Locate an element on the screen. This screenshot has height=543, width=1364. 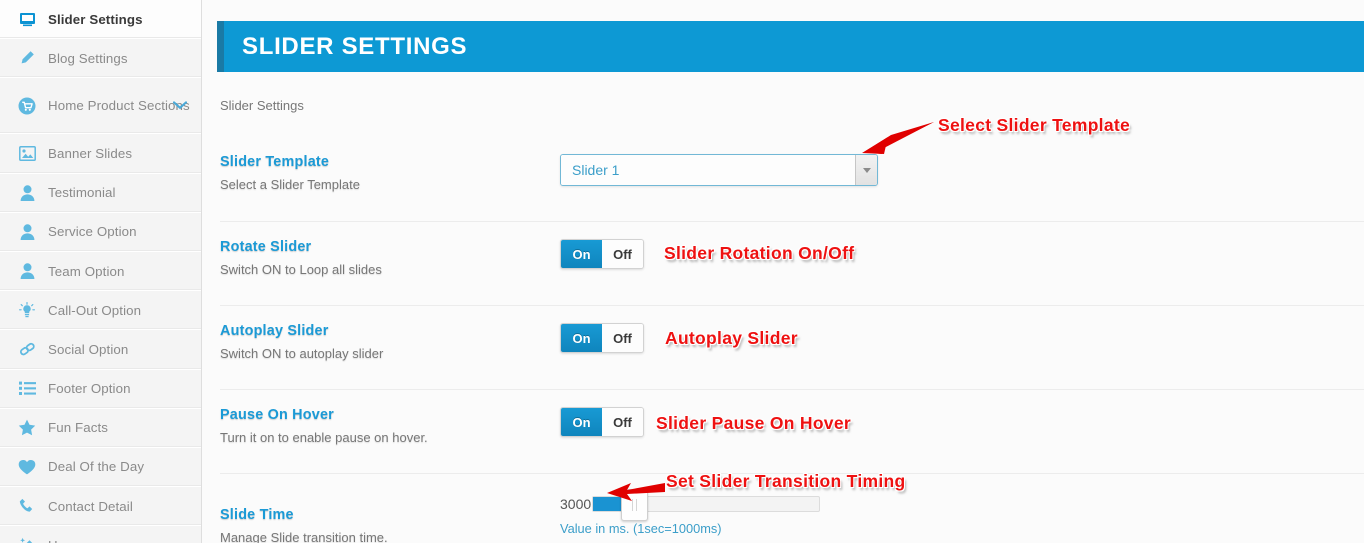
sidebar-item-social-option: Social Option is located at coordinates (100, 350).